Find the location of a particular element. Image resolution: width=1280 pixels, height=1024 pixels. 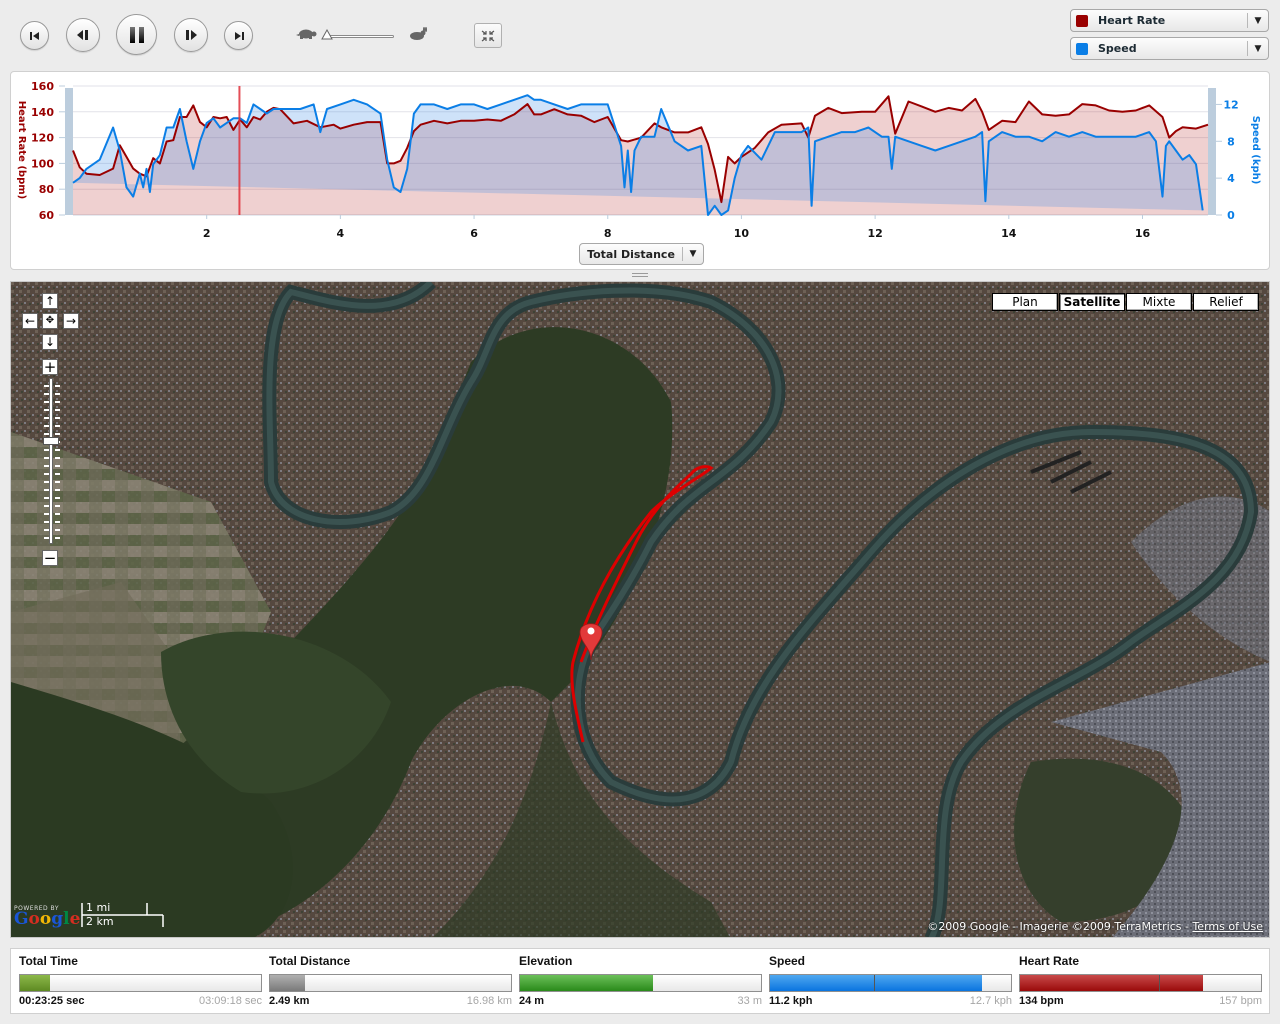

y-left-tick-label: 100 is located at coordinates (42, 163).